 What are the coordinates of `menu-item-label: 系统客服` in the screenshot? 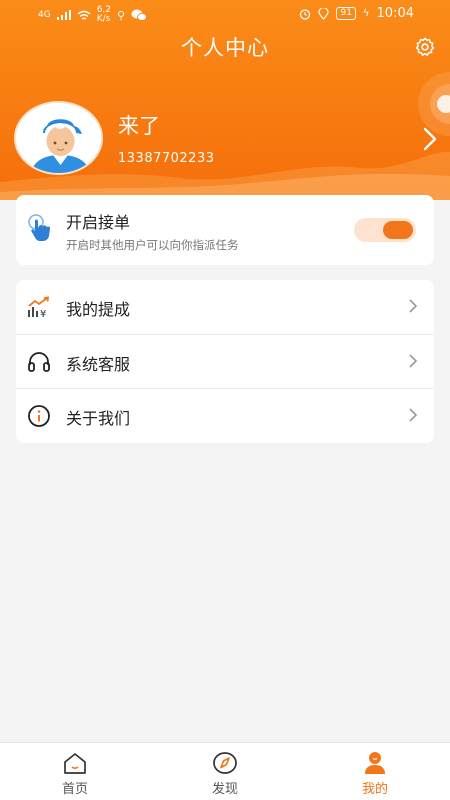 It's located at (98, 364).